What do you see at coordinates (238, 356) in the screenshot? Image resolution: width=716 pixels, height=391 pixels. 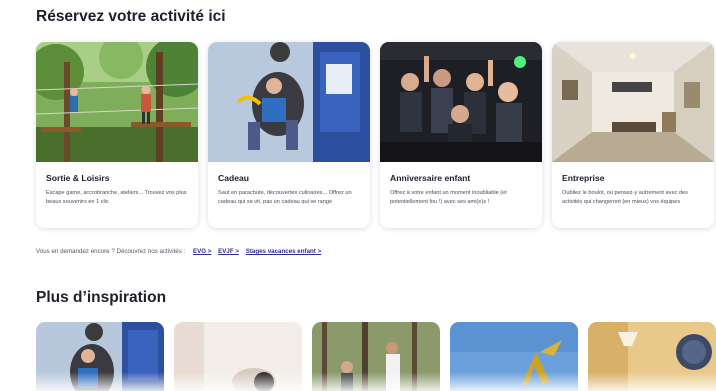 I see `inspiration-card-interior` at bounding box center [238, 356].